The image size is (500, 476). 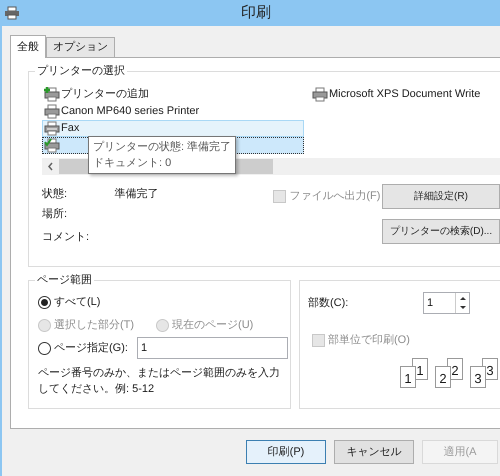 I want to click on collate-pages-drawing: 2 2, so click(x=450, y=373).